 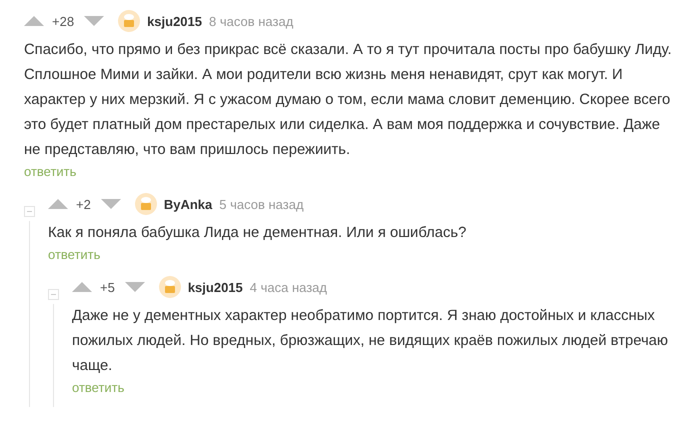 I want to click on comment-time: 5 часов назад, so click(x=261, y=204).